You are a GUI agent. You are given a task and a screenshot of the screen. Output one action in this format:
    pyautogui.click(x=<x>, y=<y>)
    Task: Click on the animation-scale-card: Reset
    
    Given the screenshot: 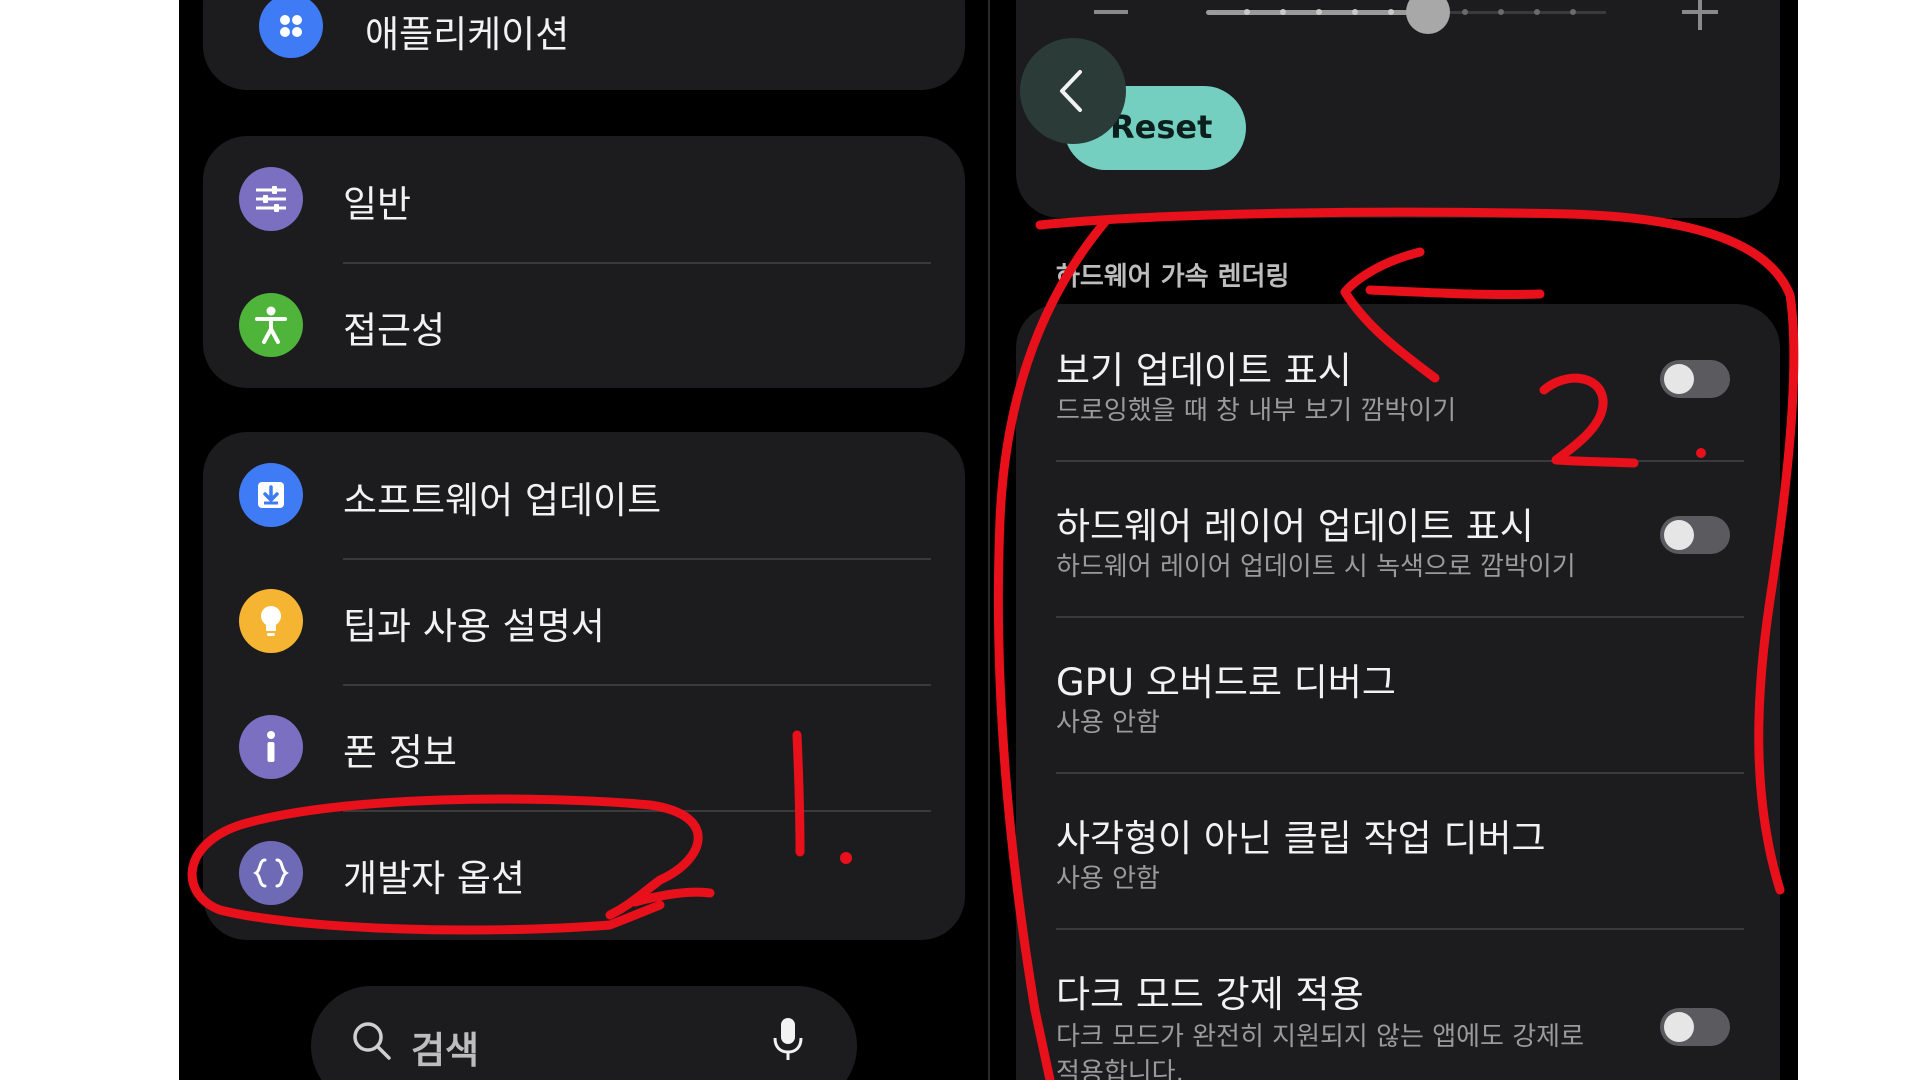 What is the action you would take?
    pyautogui.click(x=1398, y=109)
    